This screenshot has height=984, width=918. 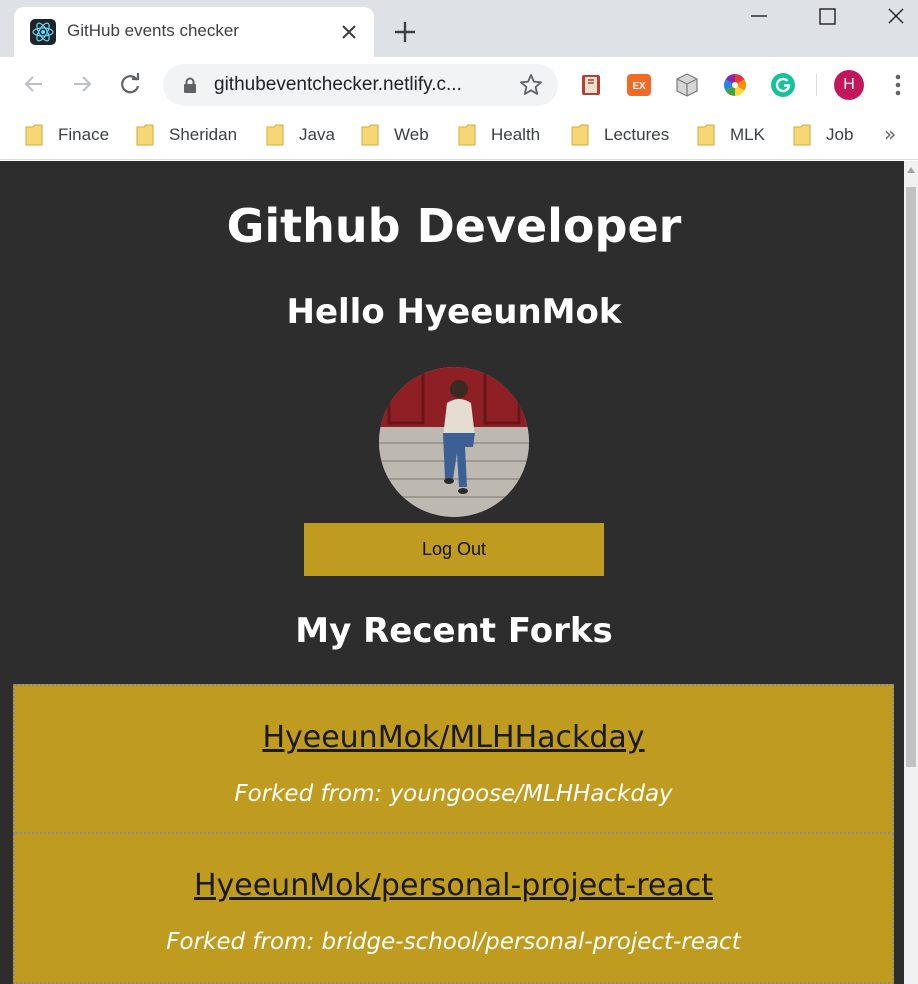 What do you see at coordinates (411, 134) in the screenshot?
I see `bookmark-label: Web` at bounding box center [411, 134].